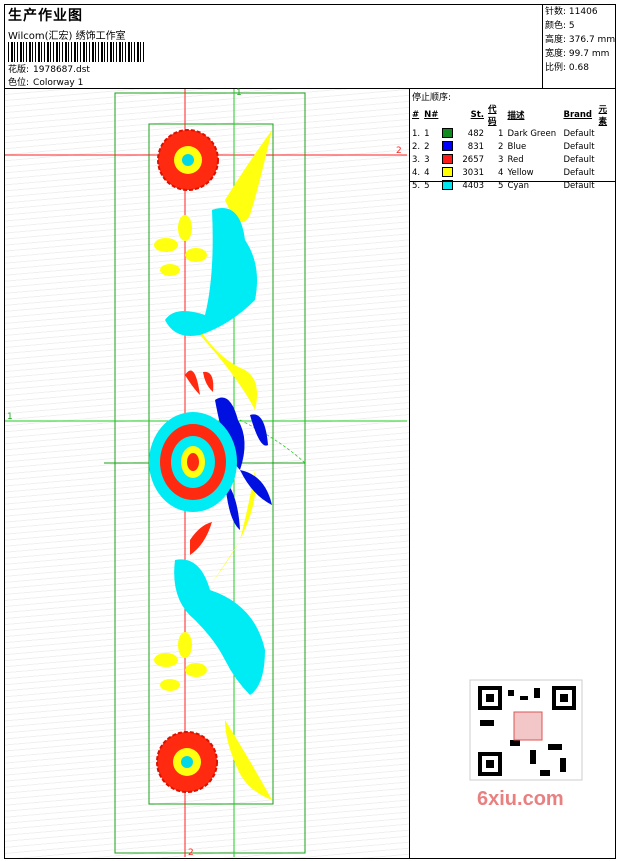  Describe the element at coordinates (431, 115) in the screenshot. I see `col-needle: N#` at that location.